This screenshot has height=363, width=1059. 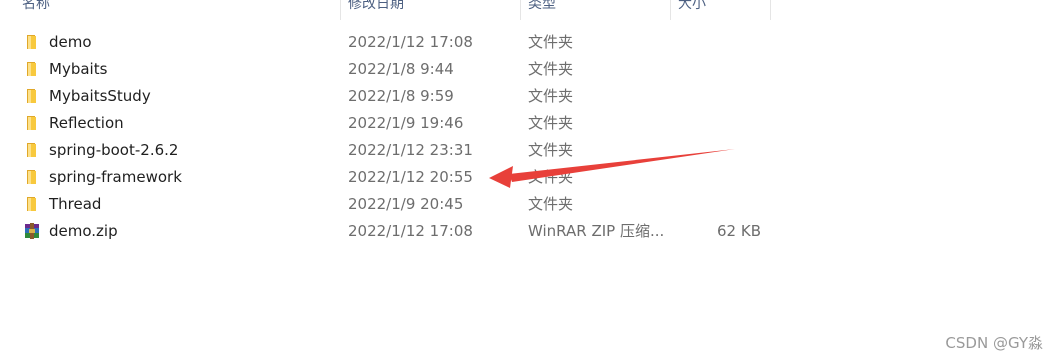 I want to click on annotation-arrow, so click(x=612, y=168).